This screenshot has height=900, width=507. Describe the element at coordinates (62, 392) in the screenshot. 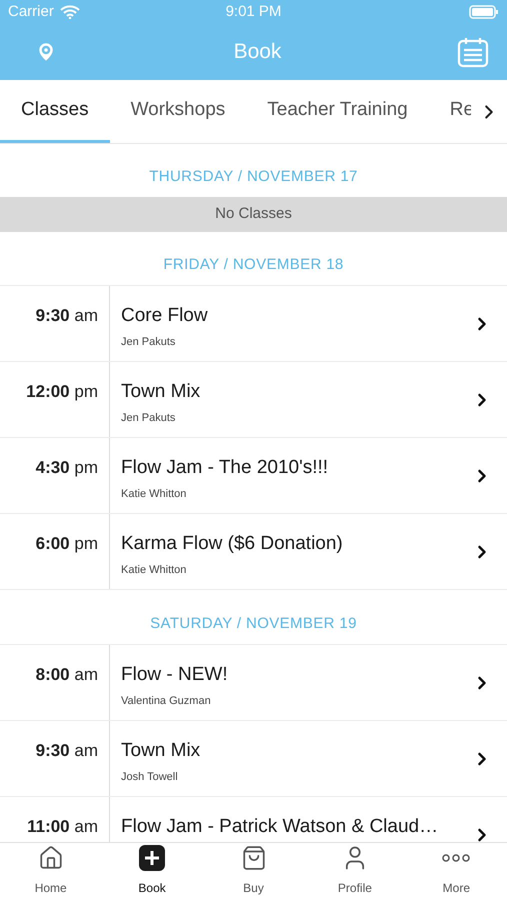

I see `class-time: 12:00 pm` at that location.